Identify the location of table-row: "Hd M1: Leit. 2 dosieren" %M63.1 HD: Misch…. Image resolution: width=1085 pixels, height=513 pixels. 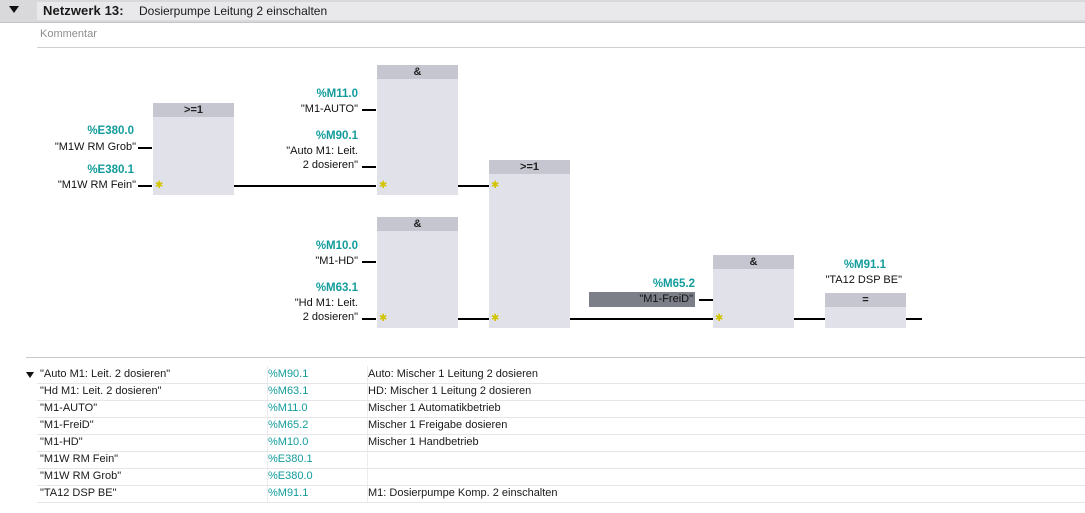
(561, 392).